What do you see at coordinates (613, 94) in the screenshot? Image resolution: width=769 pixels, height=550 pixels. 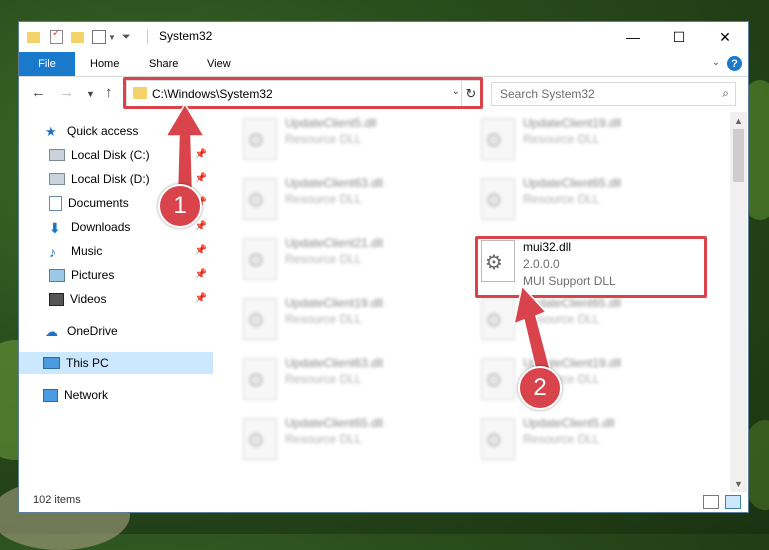 I see `search-box: Search System32 ⌕` at bounding box center [613, 94].